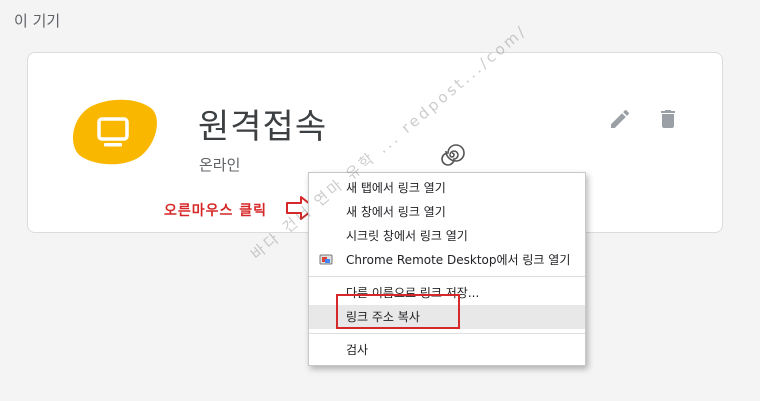 The height and width of the screenshot is (401, 760). Describe the element at coordinates (447, 212) in the screenshot. I see `menu-item-open-new-window: 새 창에서 링크 열기` at that location.